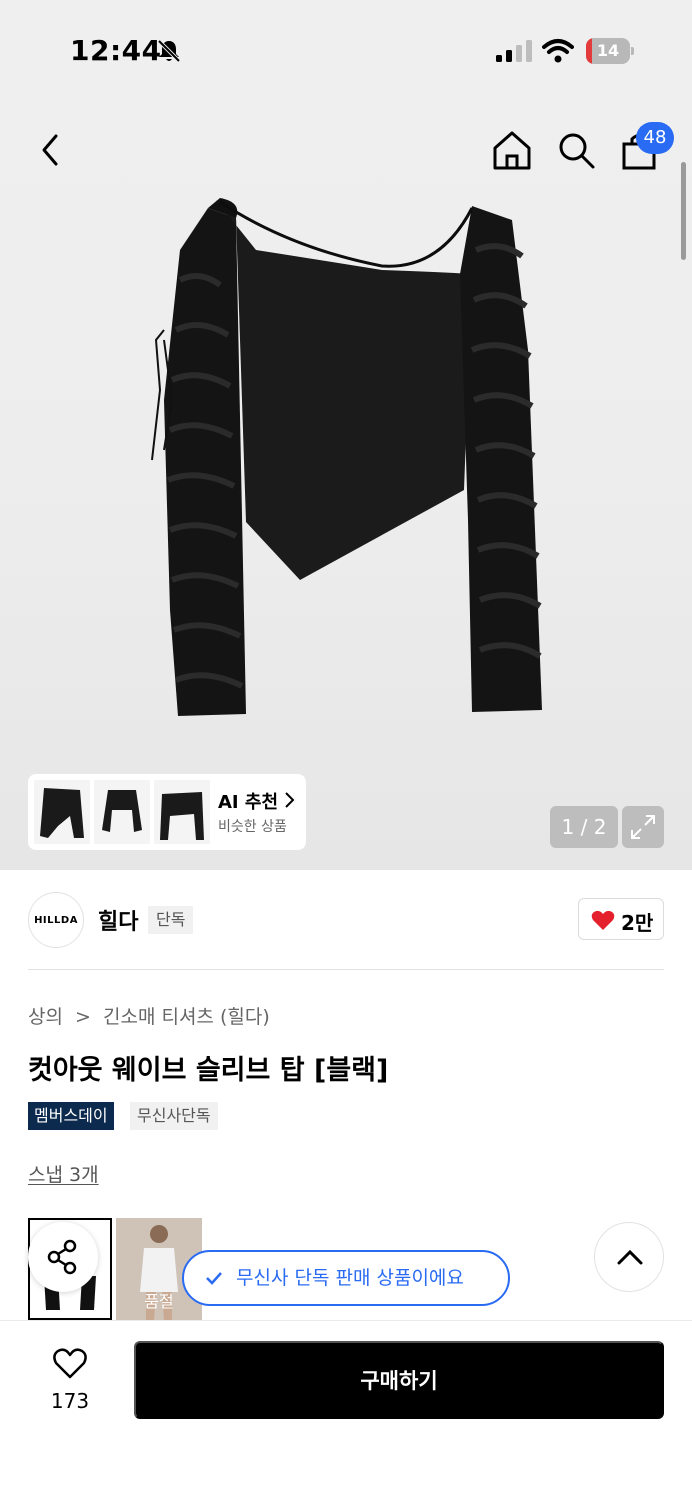 This screenshot has width=692, height=1500. I want to click on chevron-up-icon, so click(630, 1257).